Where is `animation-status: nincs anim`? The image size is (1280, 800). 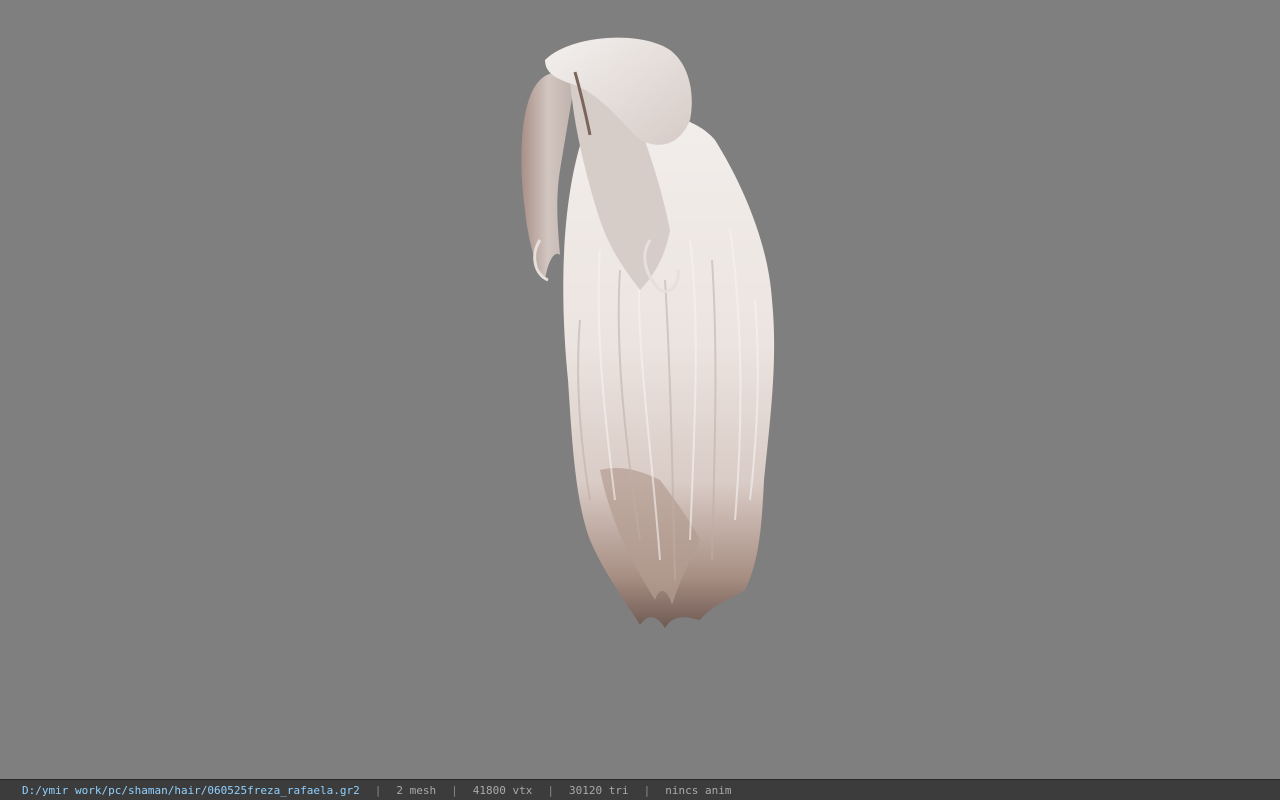 animation-status: nincs anim is located at coordinates (698, 790).